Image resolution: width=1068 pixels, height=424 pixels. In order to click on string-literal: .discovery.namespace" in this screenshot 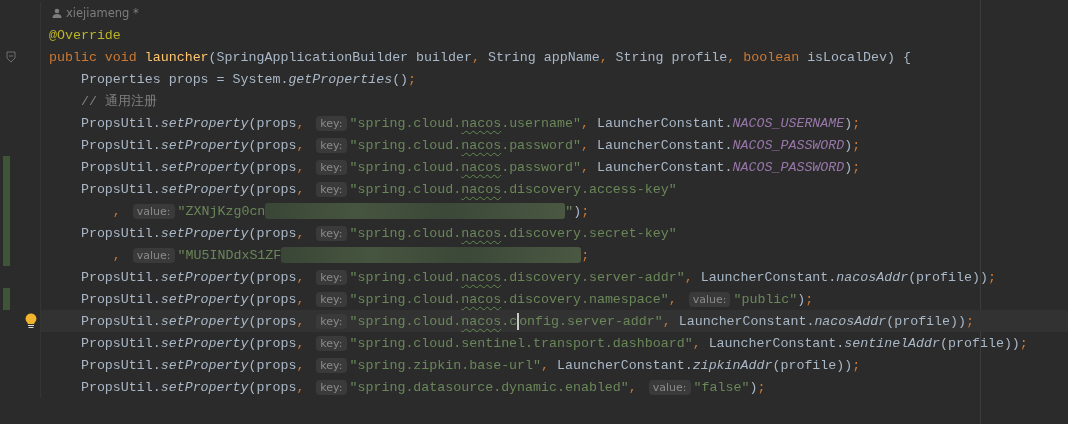, I will do `click(585, 299)`.